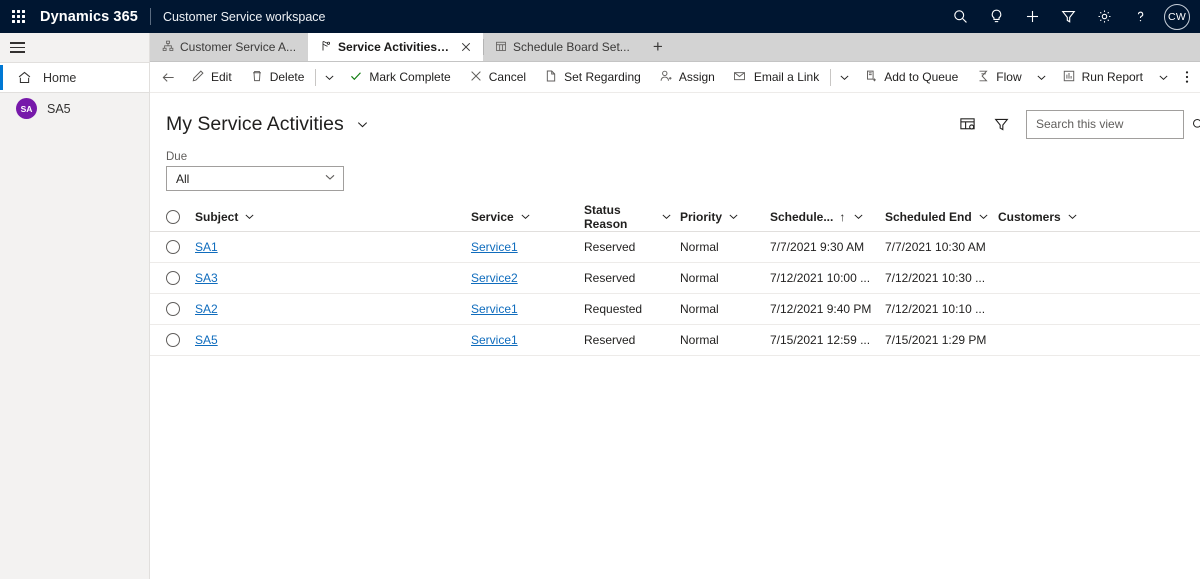 The height and width of the screenshot is (579, 1200). Describe the element at coordinates (740, 77) in the screenshot. I see `email-link-icon` at that location.